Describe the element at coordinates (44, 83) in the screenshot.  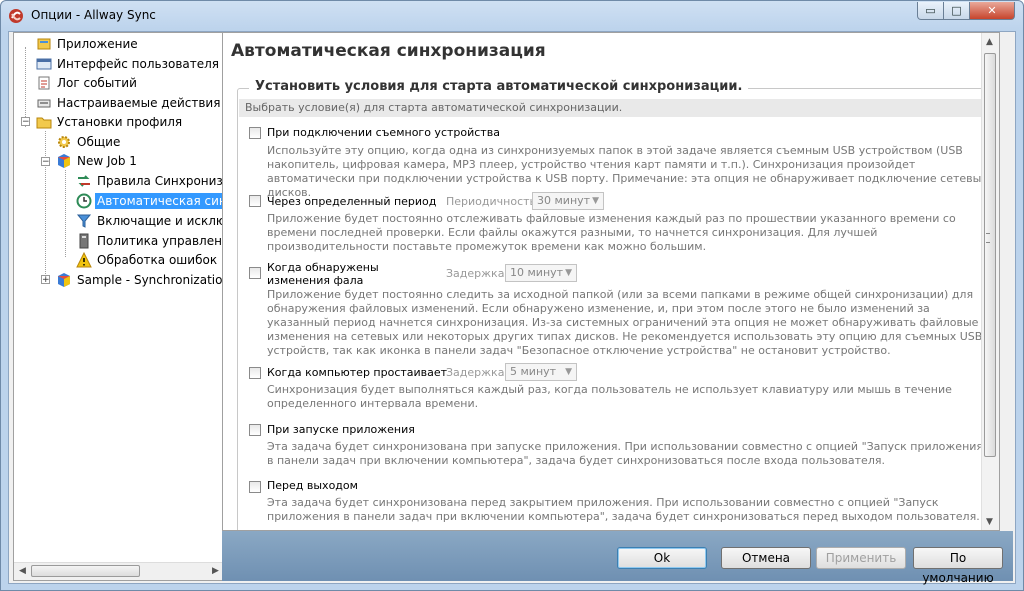
I see `log-icon` at that location.